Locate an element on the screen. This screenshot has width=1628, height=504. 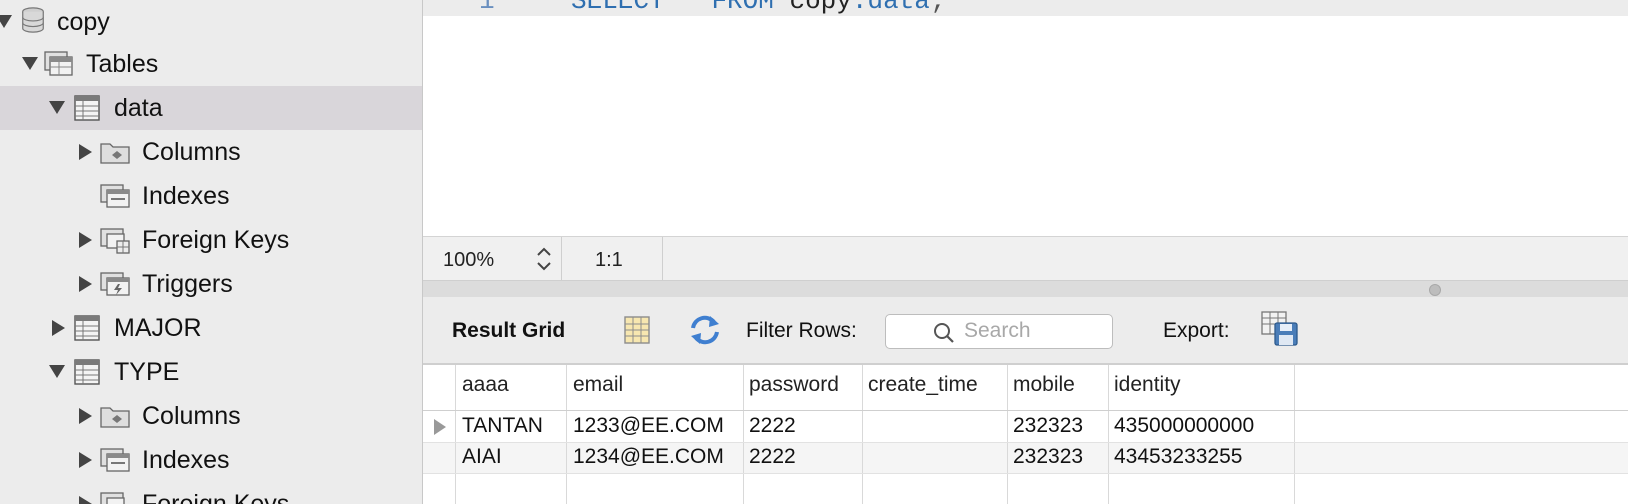
tree-item-label: MAJOR is located at coordinates (158, 328).